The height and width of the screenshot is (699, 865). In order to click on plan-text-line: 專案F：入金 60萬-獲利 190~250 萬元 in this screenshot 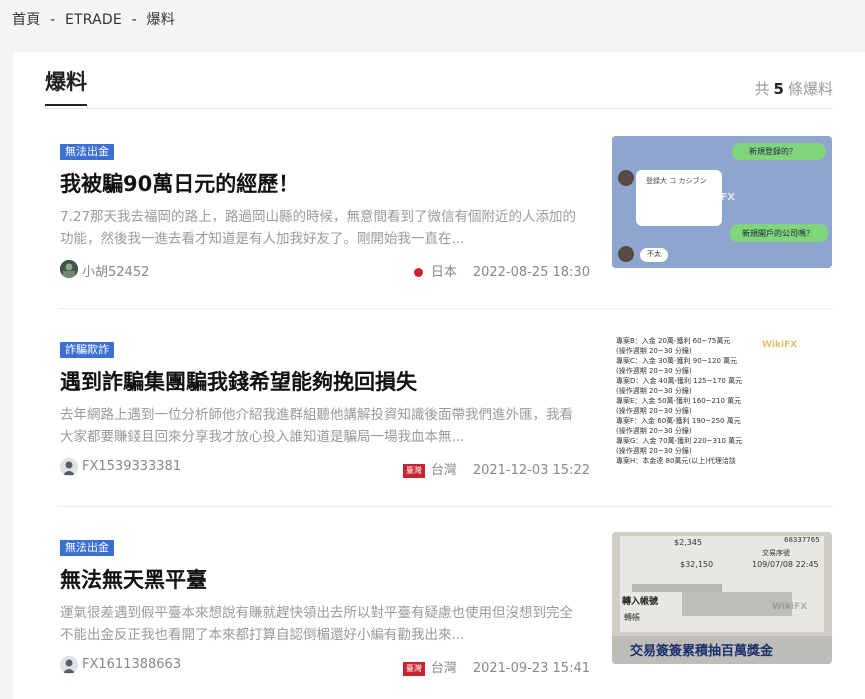, I will do `click(678, 421)`.